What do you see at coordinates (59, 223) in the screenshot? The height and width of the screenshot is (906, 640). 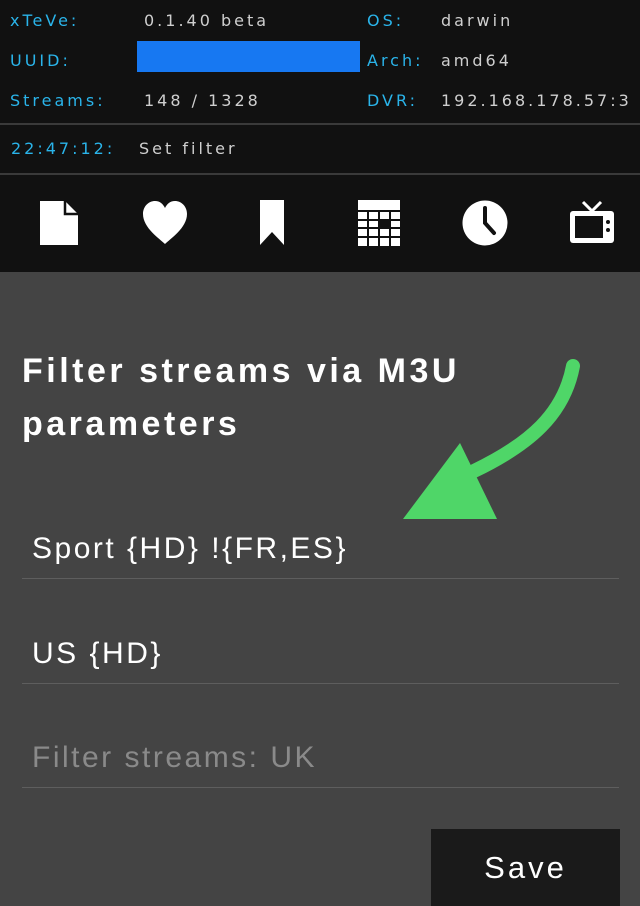 I see `file-icon` at bounding box center [59, 223].